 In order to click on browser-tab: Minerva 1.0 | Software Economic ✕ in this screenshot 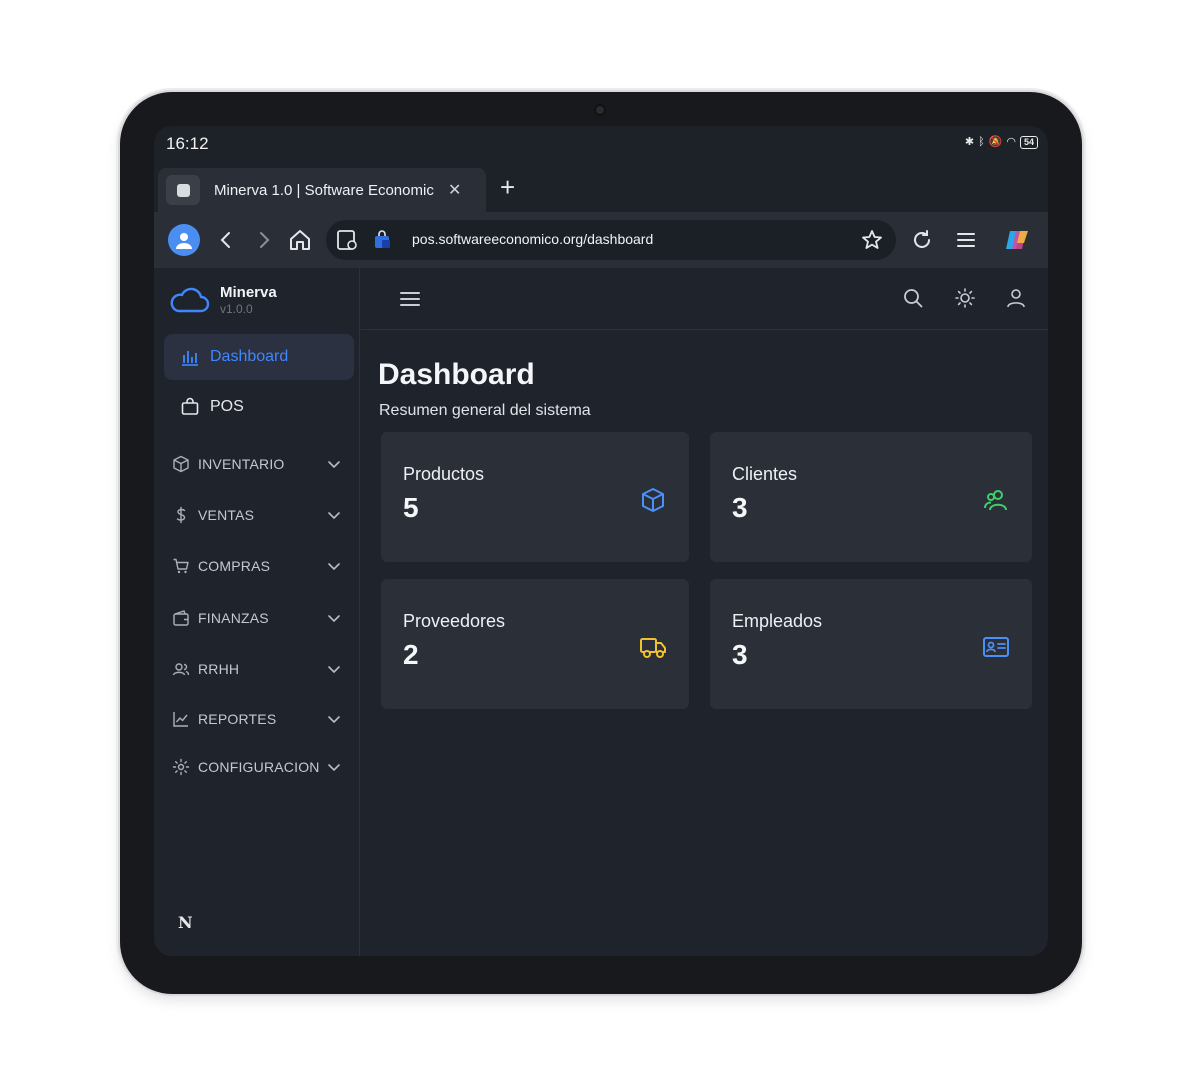, I will do `click(322, 190)`.